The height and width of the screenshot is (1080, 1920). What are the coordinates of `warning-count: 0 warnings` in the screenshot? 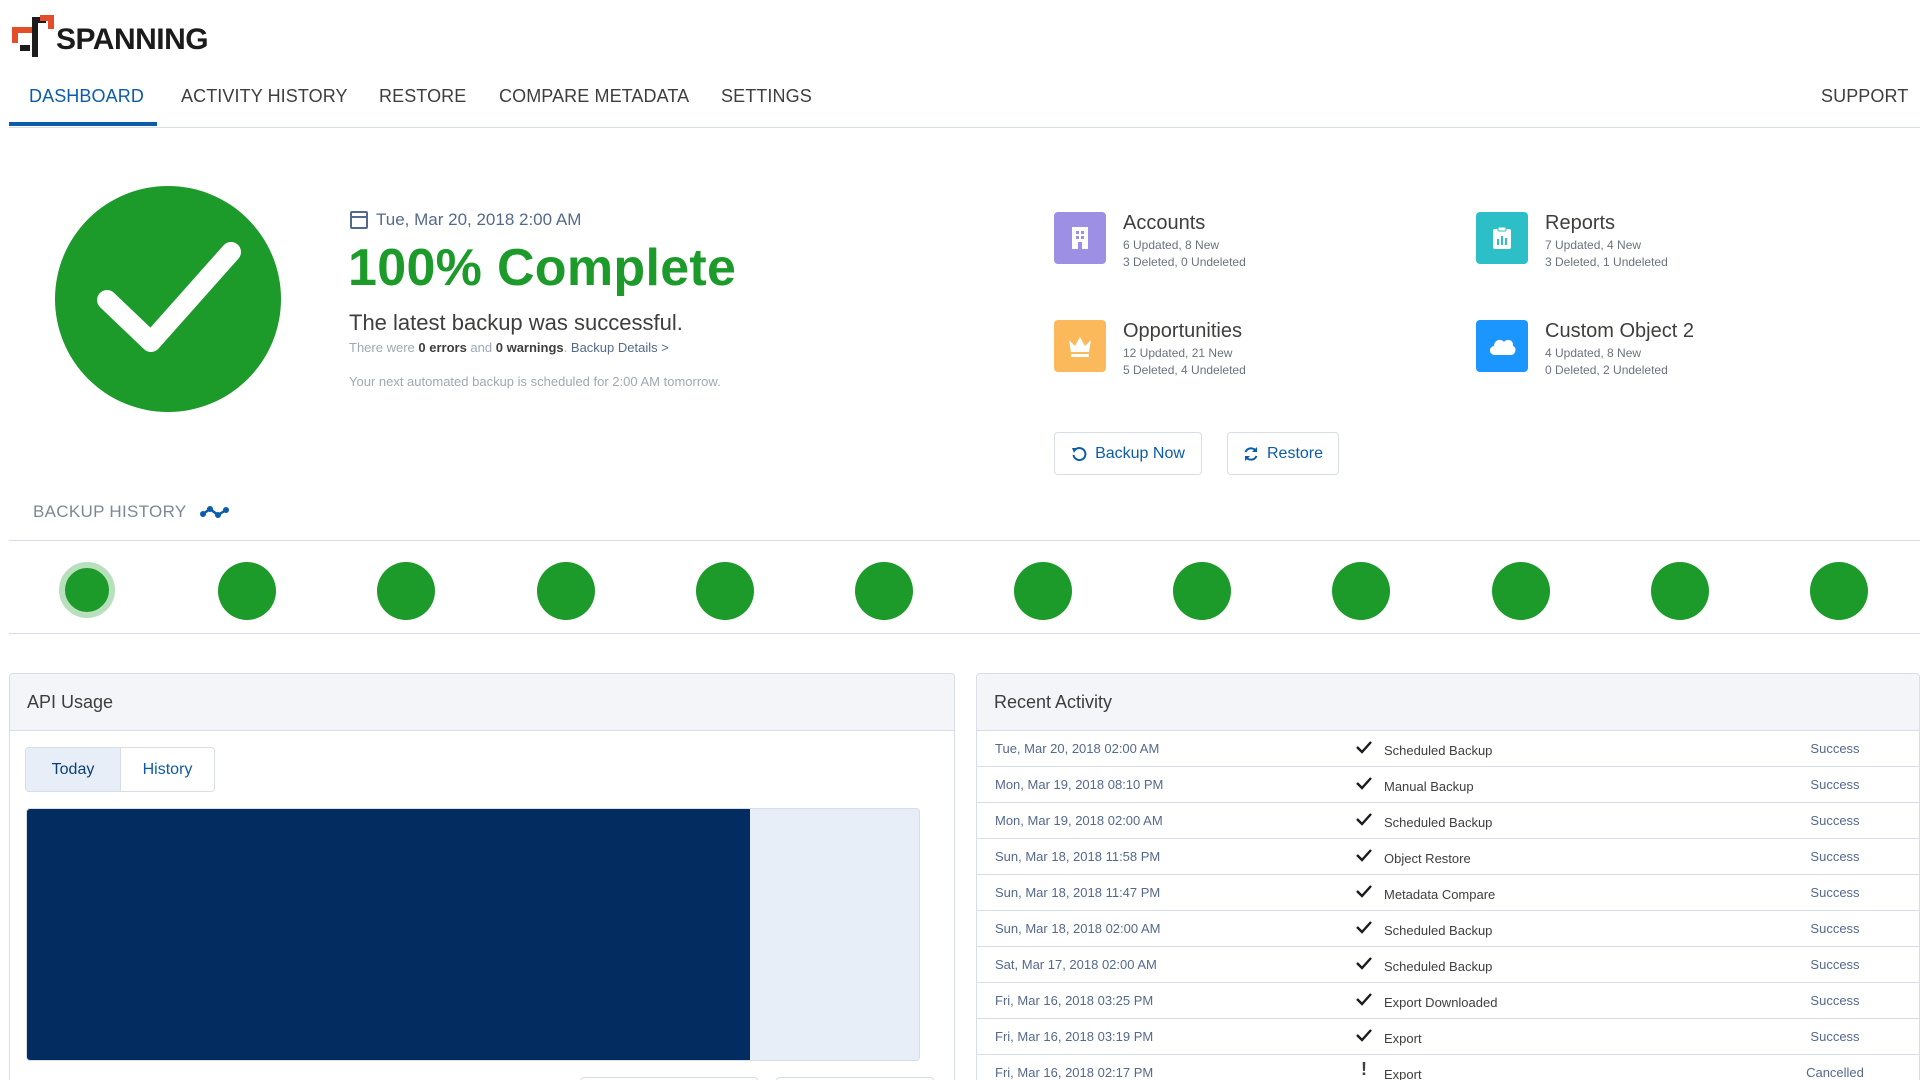 It's located at (529, 347).